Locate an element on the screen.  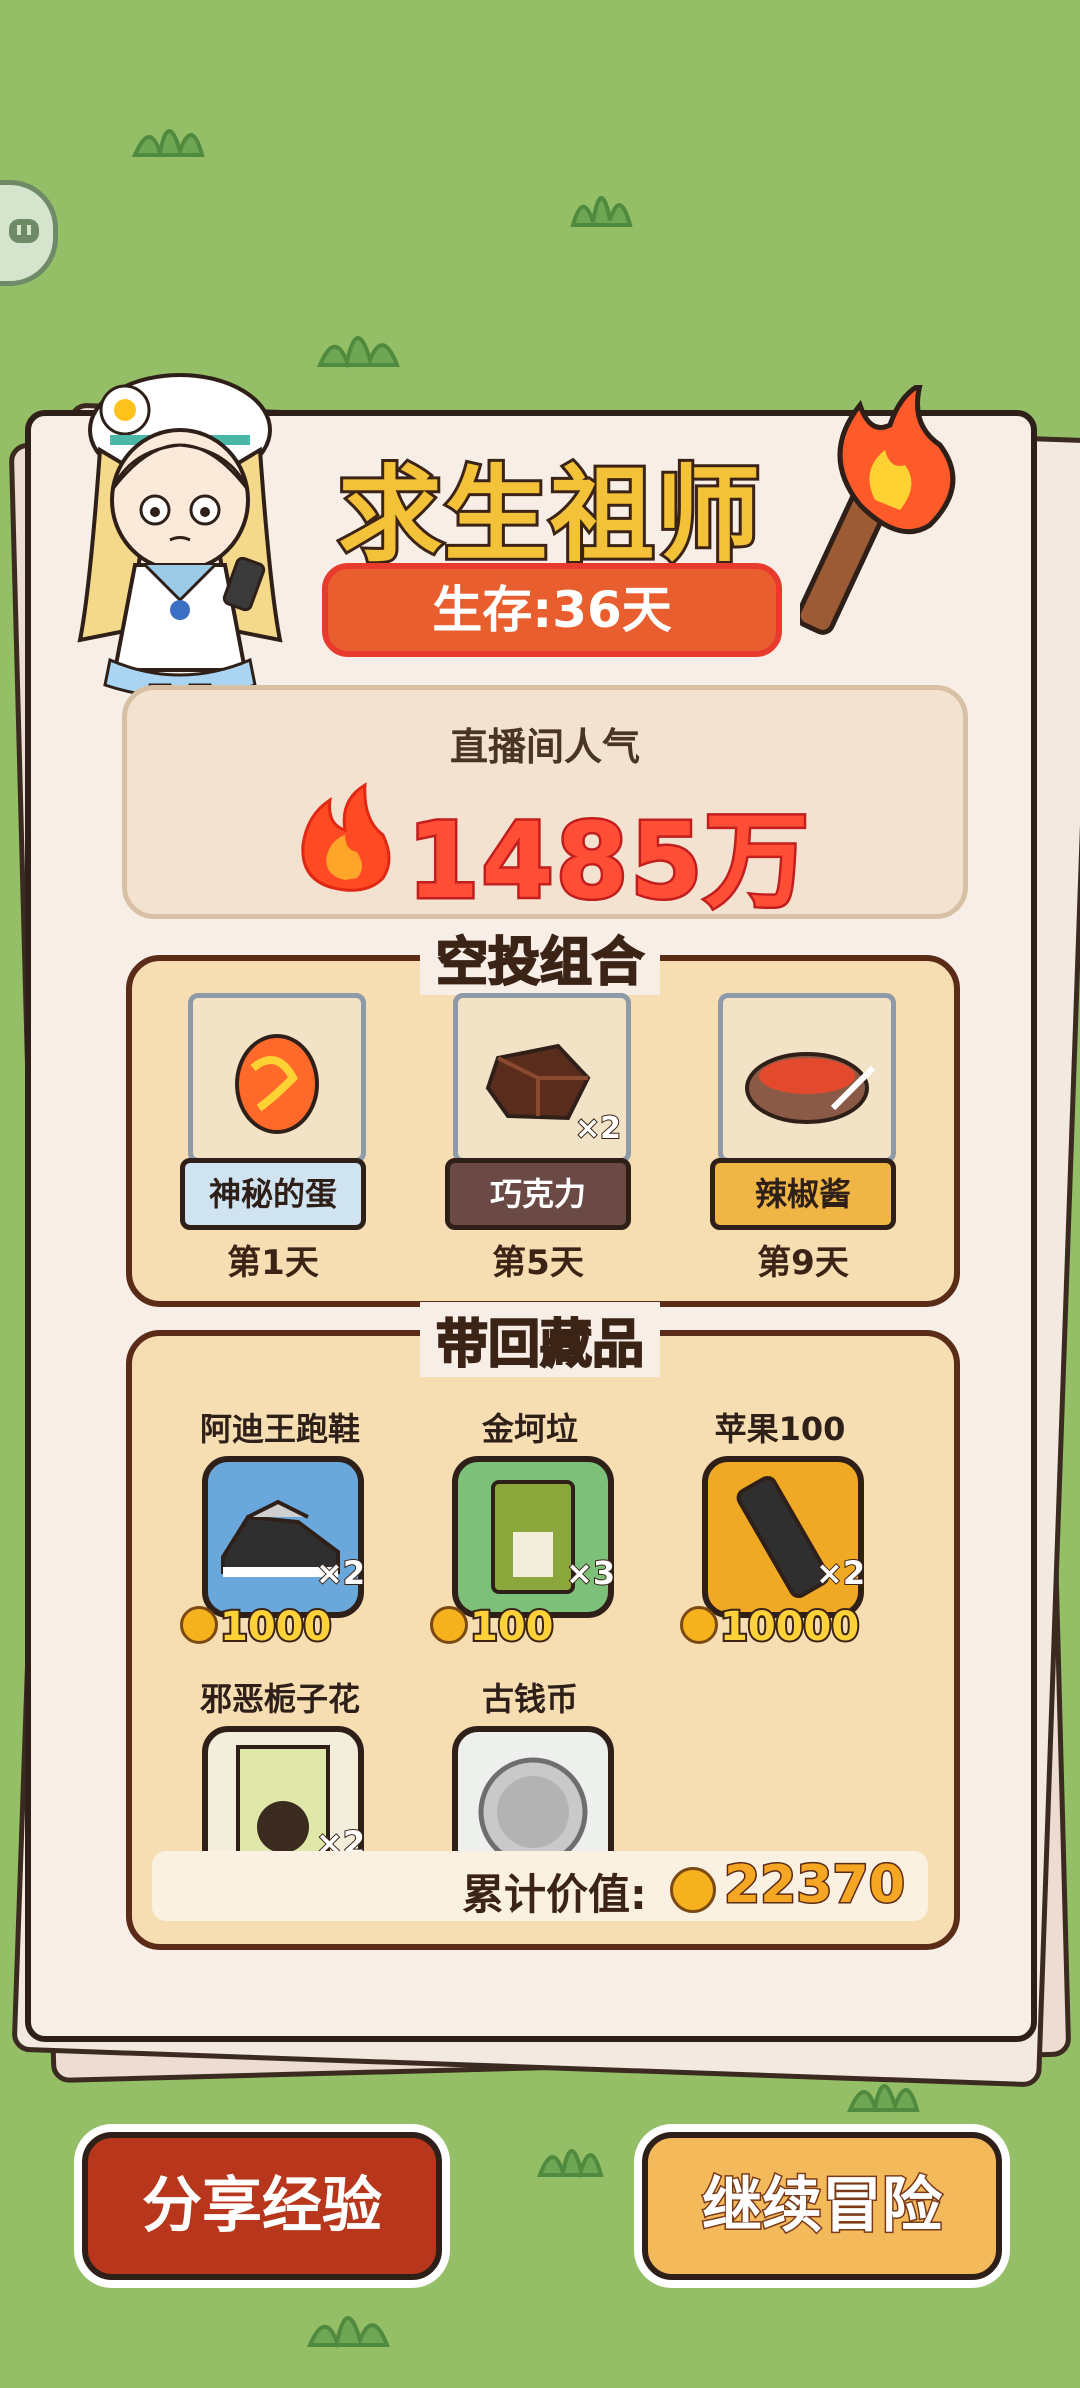
item-name: 阿迪王跑鞋 is located at coordinates (279, 1429).